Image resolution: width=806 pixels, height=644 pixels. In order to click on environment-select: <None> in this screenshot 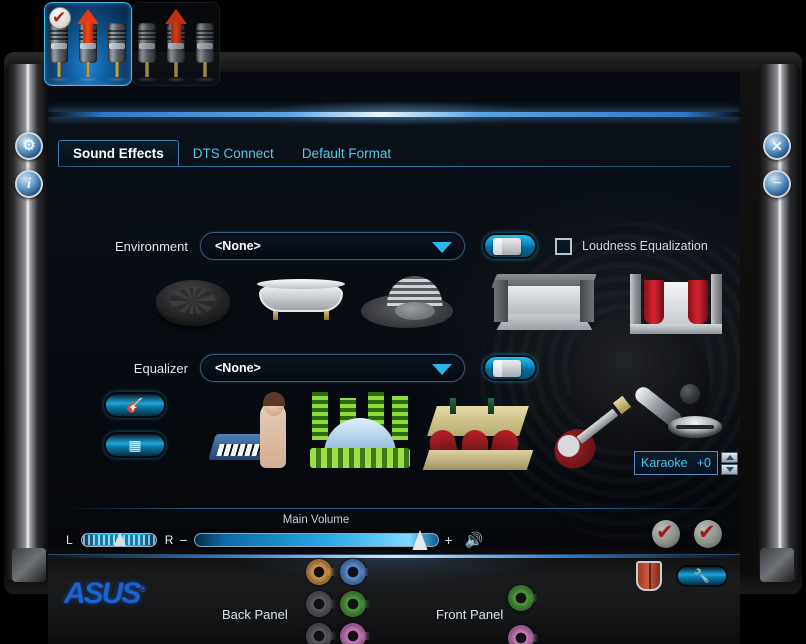, I will do `click(332, 246)`.